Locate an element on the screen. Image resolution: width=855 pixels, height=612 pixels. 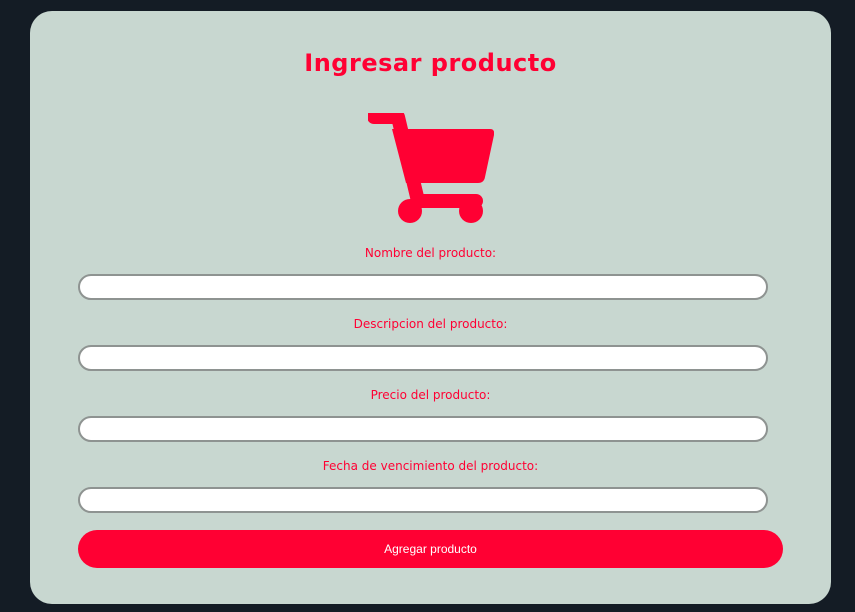
product-expiration-input is located at coordinates (423, 500).